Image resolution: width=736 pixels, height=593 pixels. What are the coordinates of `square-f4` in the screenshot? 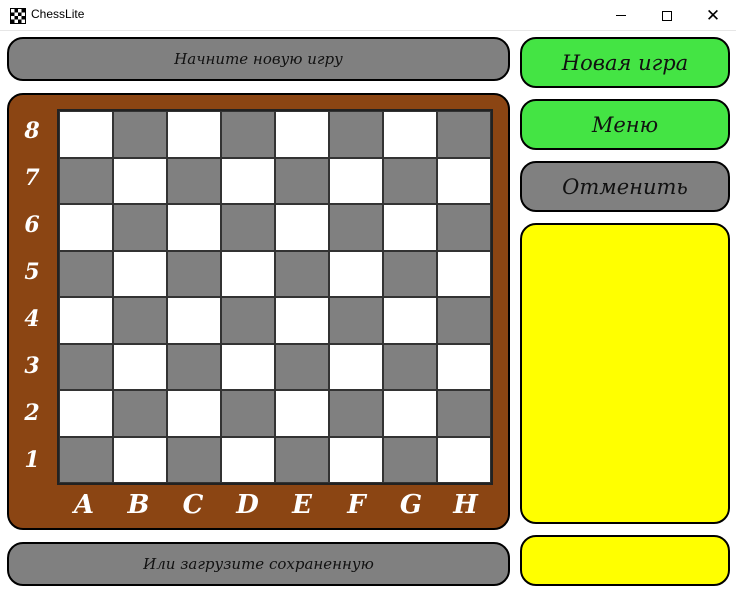 It's located at (356, 320).